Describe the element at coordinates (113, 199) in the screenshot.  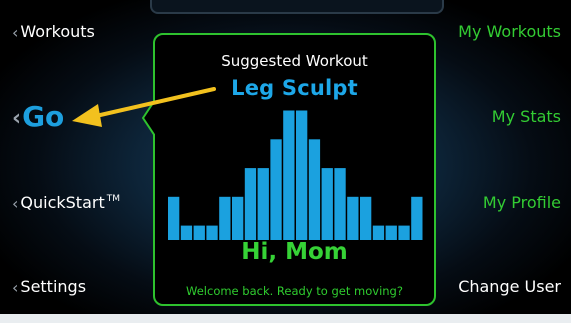
I see `trademark-mark: TM` at that location.